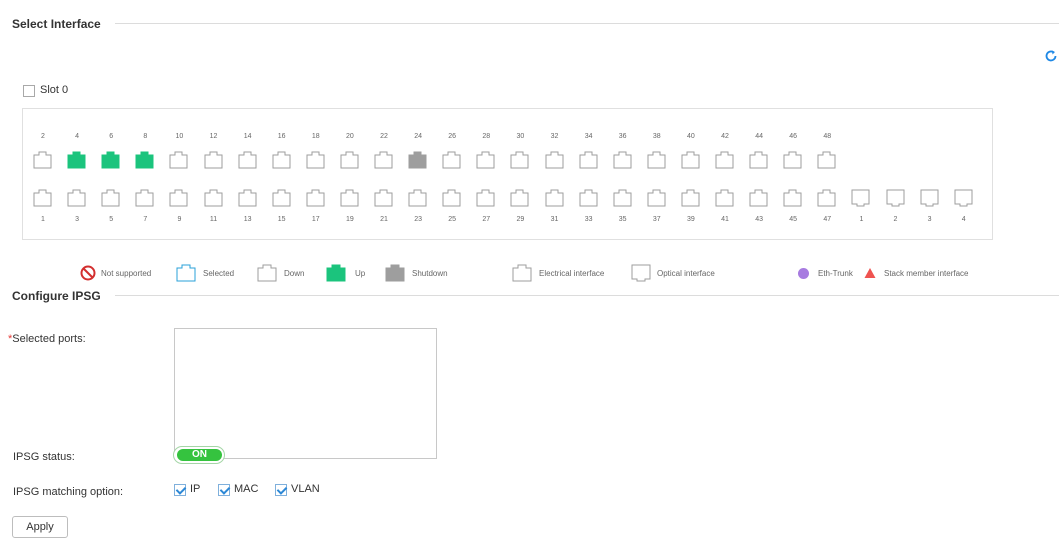 Image resolution: width=1059 pixels, height=540 pixels. What do you see at coordinates (554, 136) in the screenshot?
I see `port-number-label: 32` at bounding box center [554, 136].